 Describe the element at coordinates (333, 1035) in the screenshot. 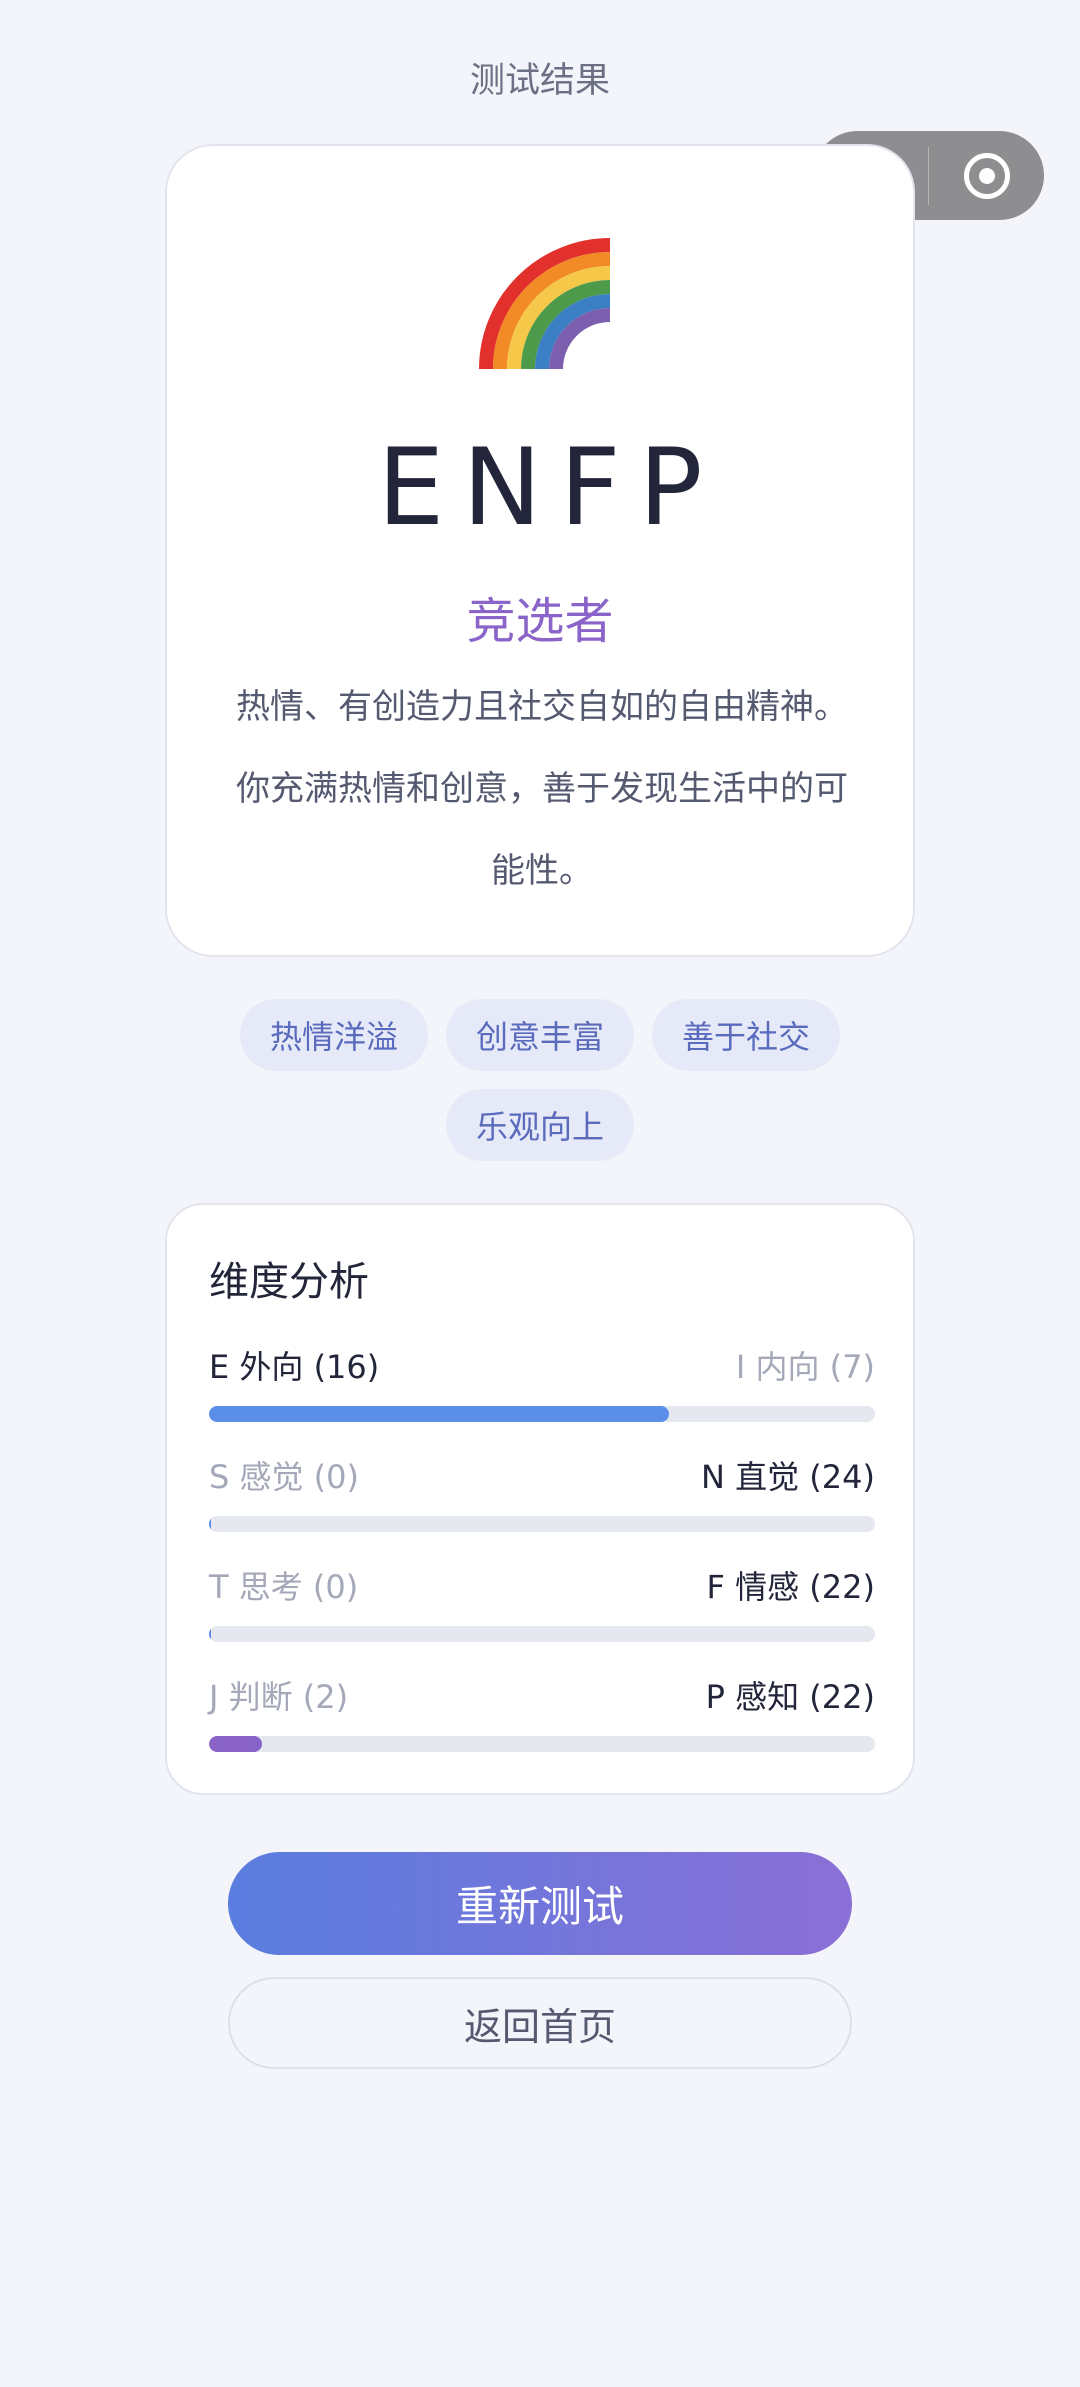

I see `trait-tag: 热情洋溢` at that location.